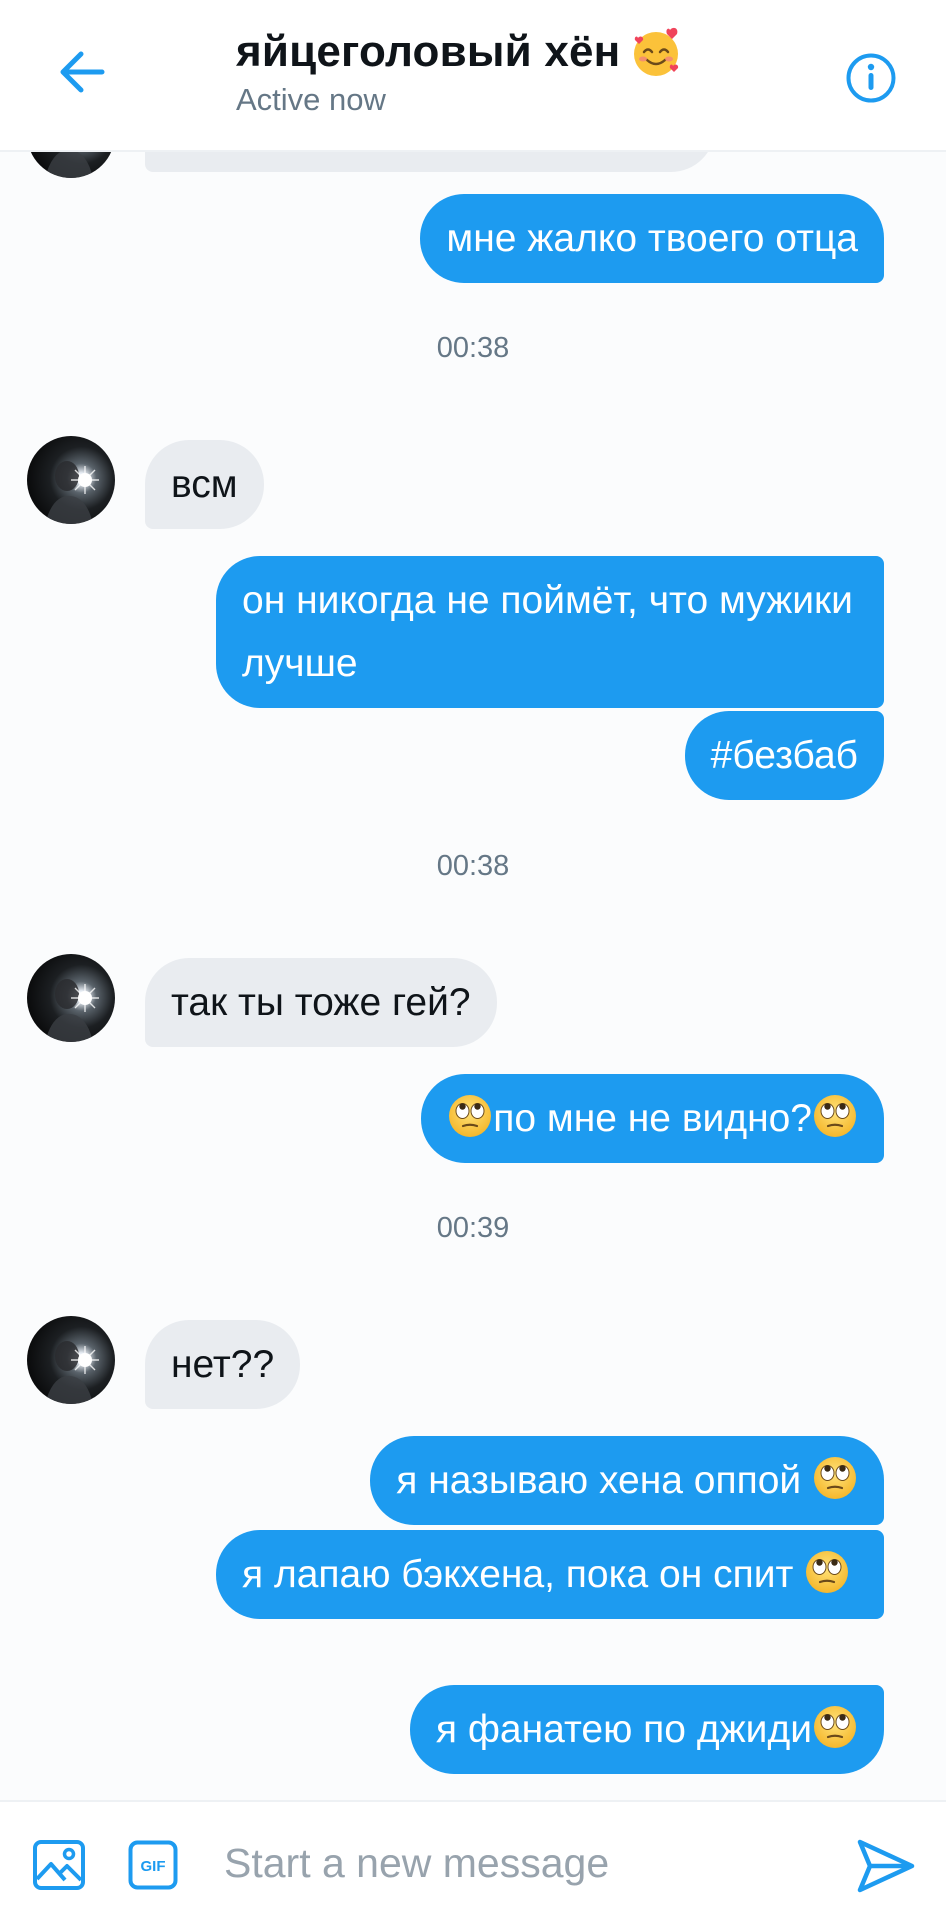 Image resolution: width=946 pixels, height=1922 pixels. I want to click on message-text: я называю хена оппой, so click(604, 1480).